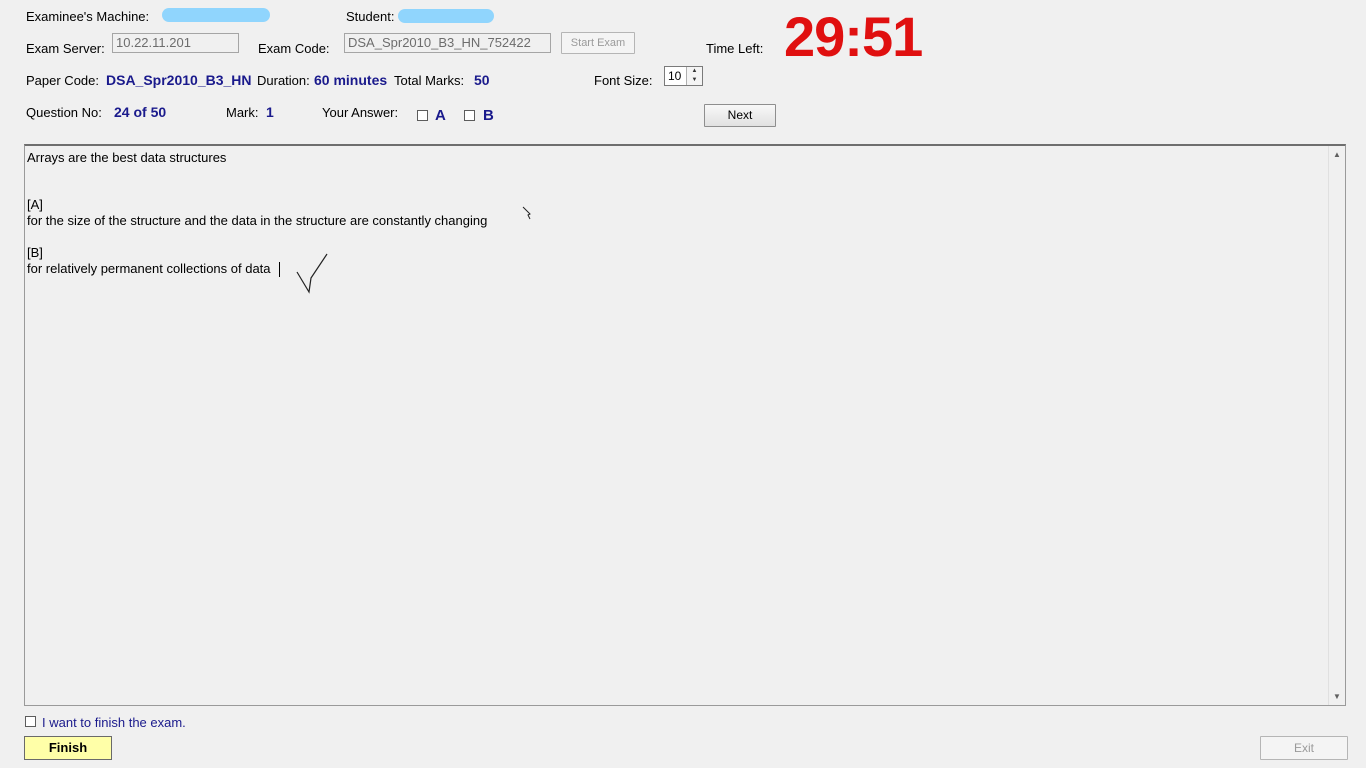 The height and width of the screenshot is (768, 1366). I want to click on question-stem: Arrays are the best data structures, so click(127, 157).